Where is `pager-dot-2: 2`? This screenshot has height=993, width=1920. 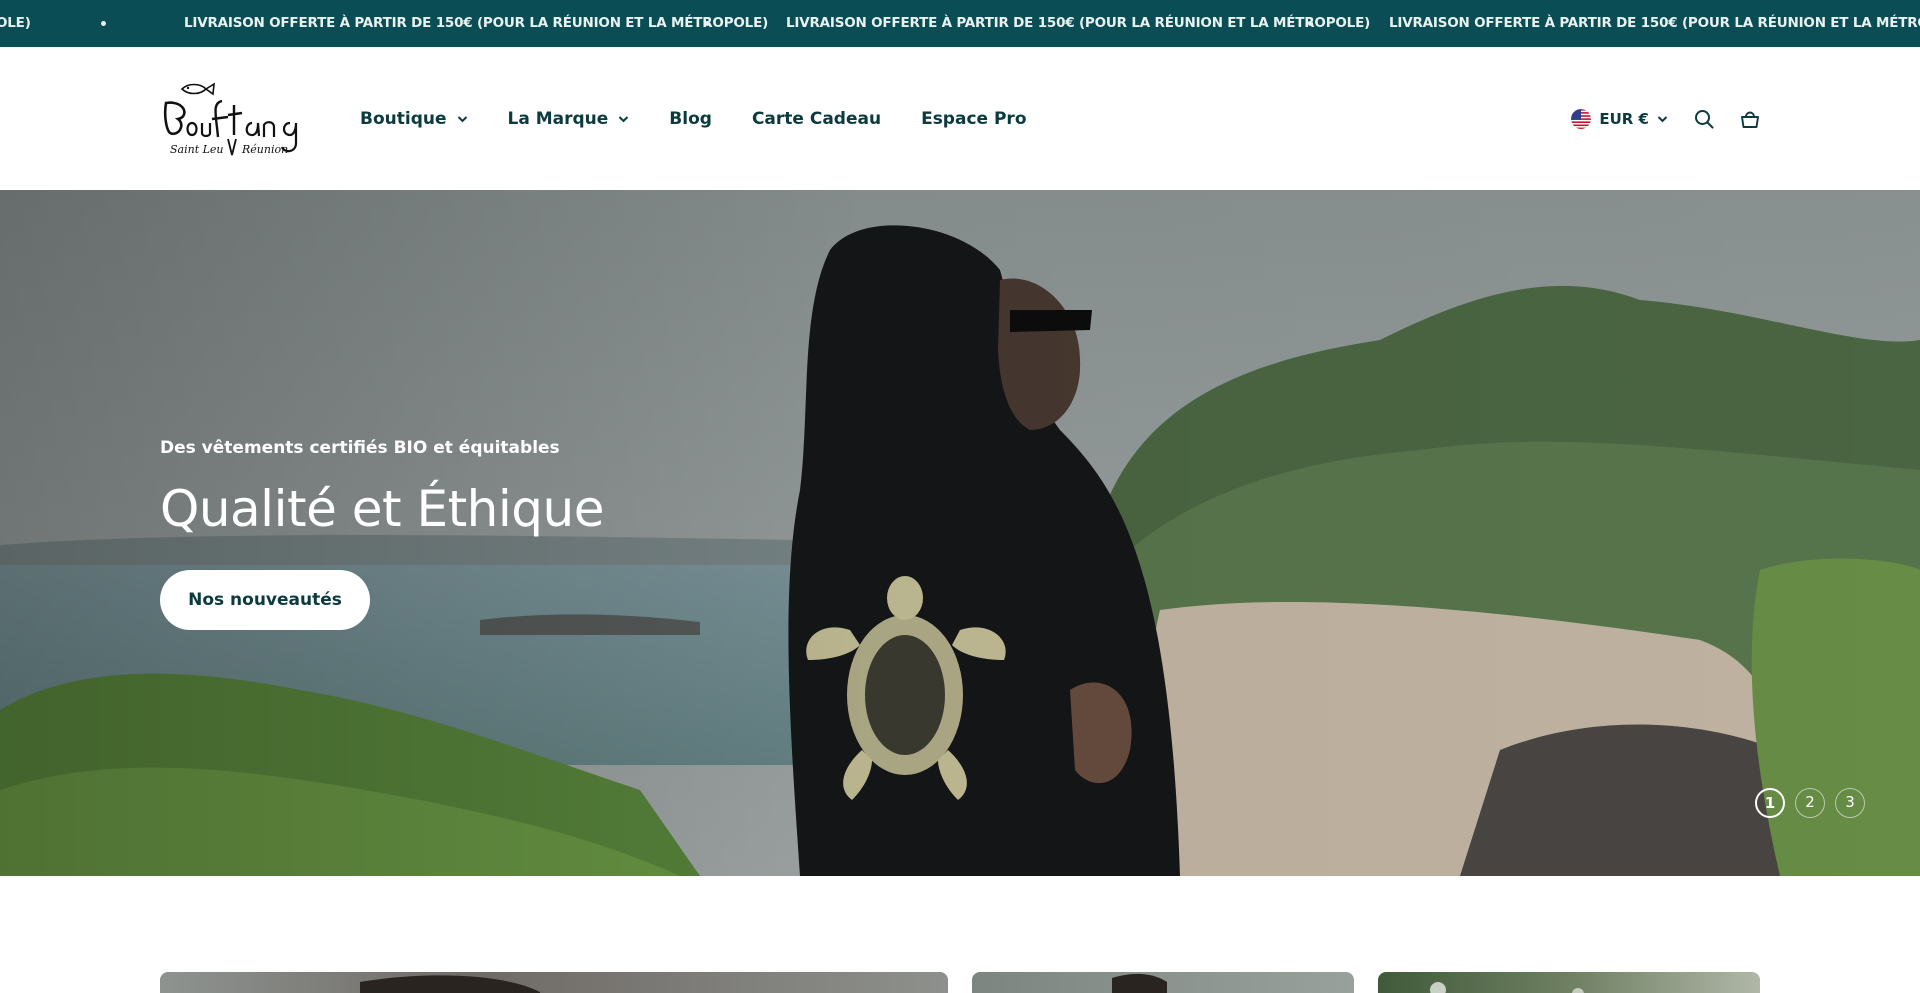
pager-dot-2: 2 is located at coordinates (1810, 803).